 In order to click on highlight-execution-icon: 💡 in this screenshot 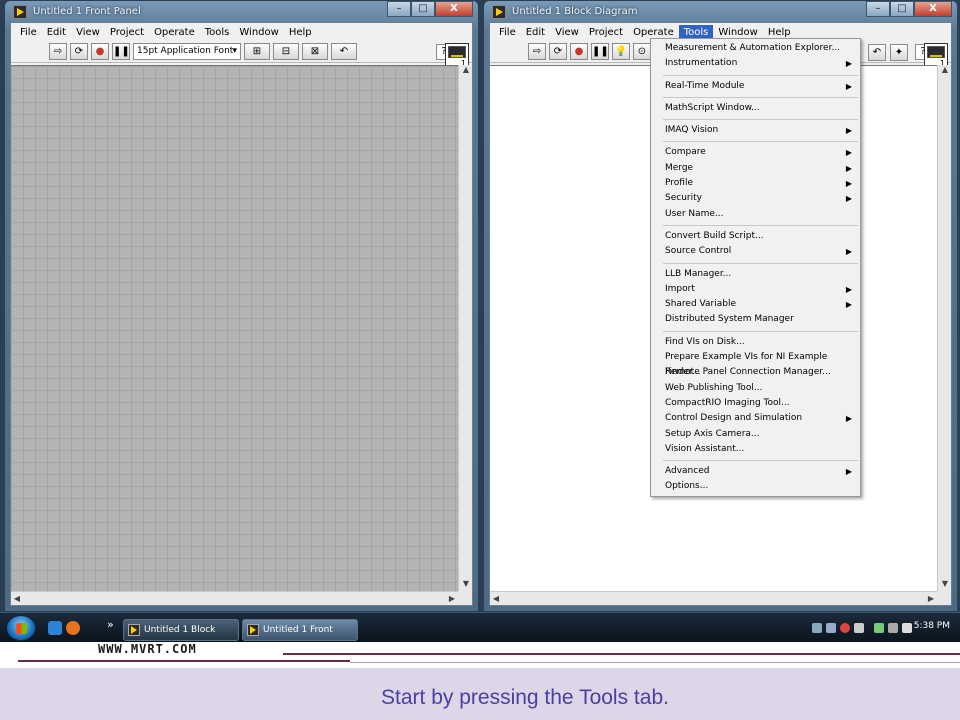, I will do `click(621, 51)`.